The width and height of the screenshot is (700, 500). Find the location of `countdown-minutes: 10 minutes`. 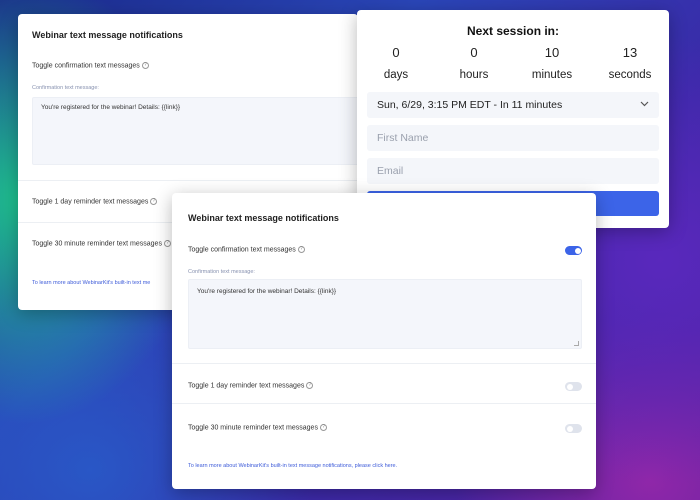

countdown-minutes: 10 minutes is located at coordinates (552, 64).